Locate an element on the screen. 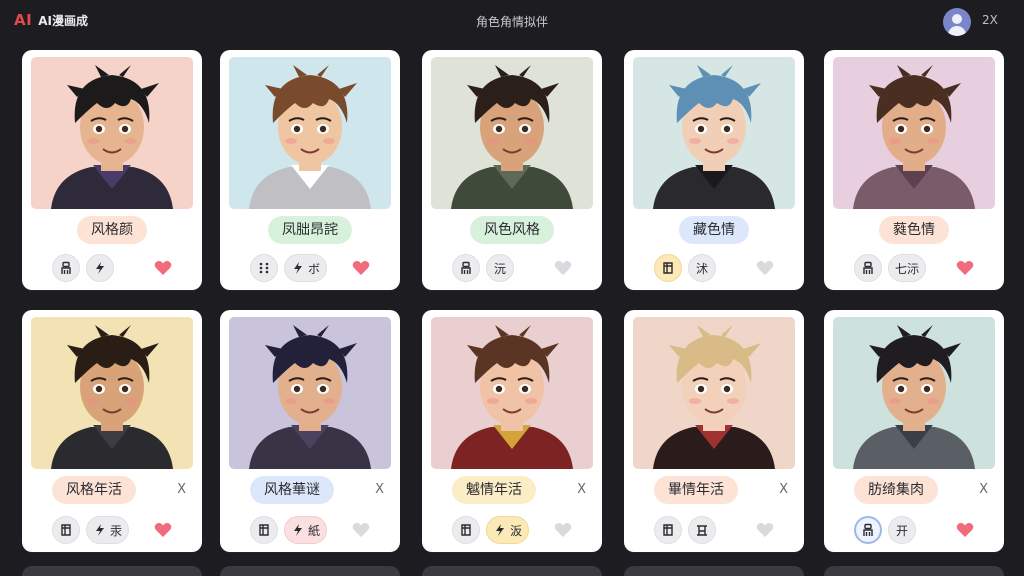 Image resolution: width=1024 pixels, height=576 pixels. card-action-button: 开 is located at coordinates (902, 530).